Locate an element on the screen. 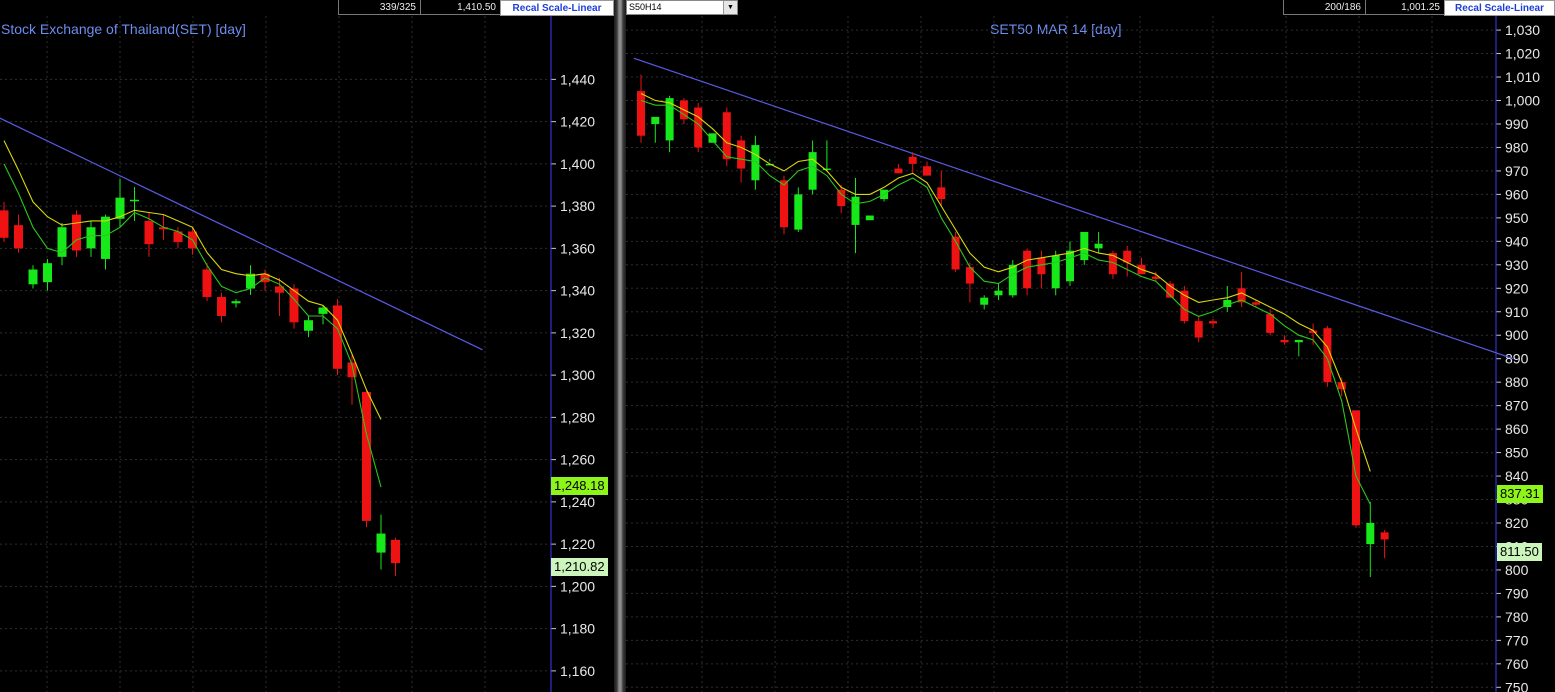  left-header-bar: 339/325 1,410.50 Recal Scale-Linear is located at coordinates (307, 8).